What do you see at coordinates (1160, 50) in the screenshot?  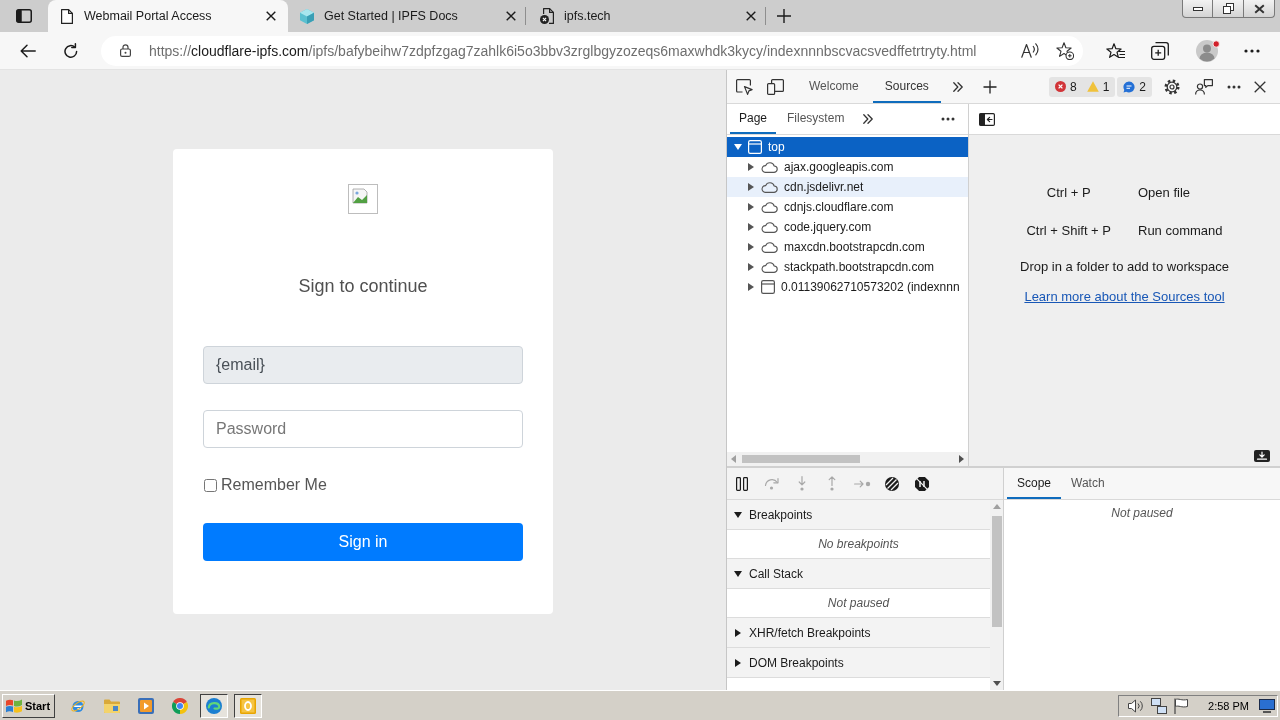 I see `squares-plus-icon` at bounding box center [1160, 50].